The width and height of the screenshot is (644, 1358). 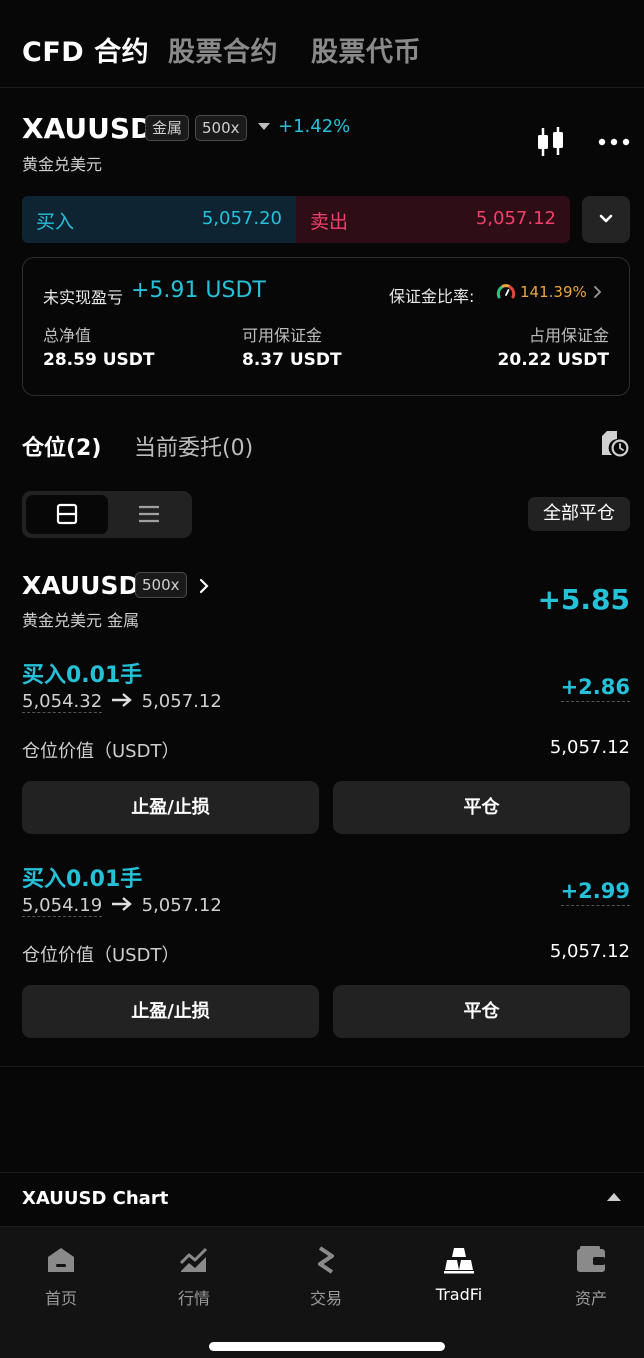 What do you see at coordinates (591, 1280) in the screenshot?
I see `nav-item-assets: 资产` at bounding box center [591, 1280].